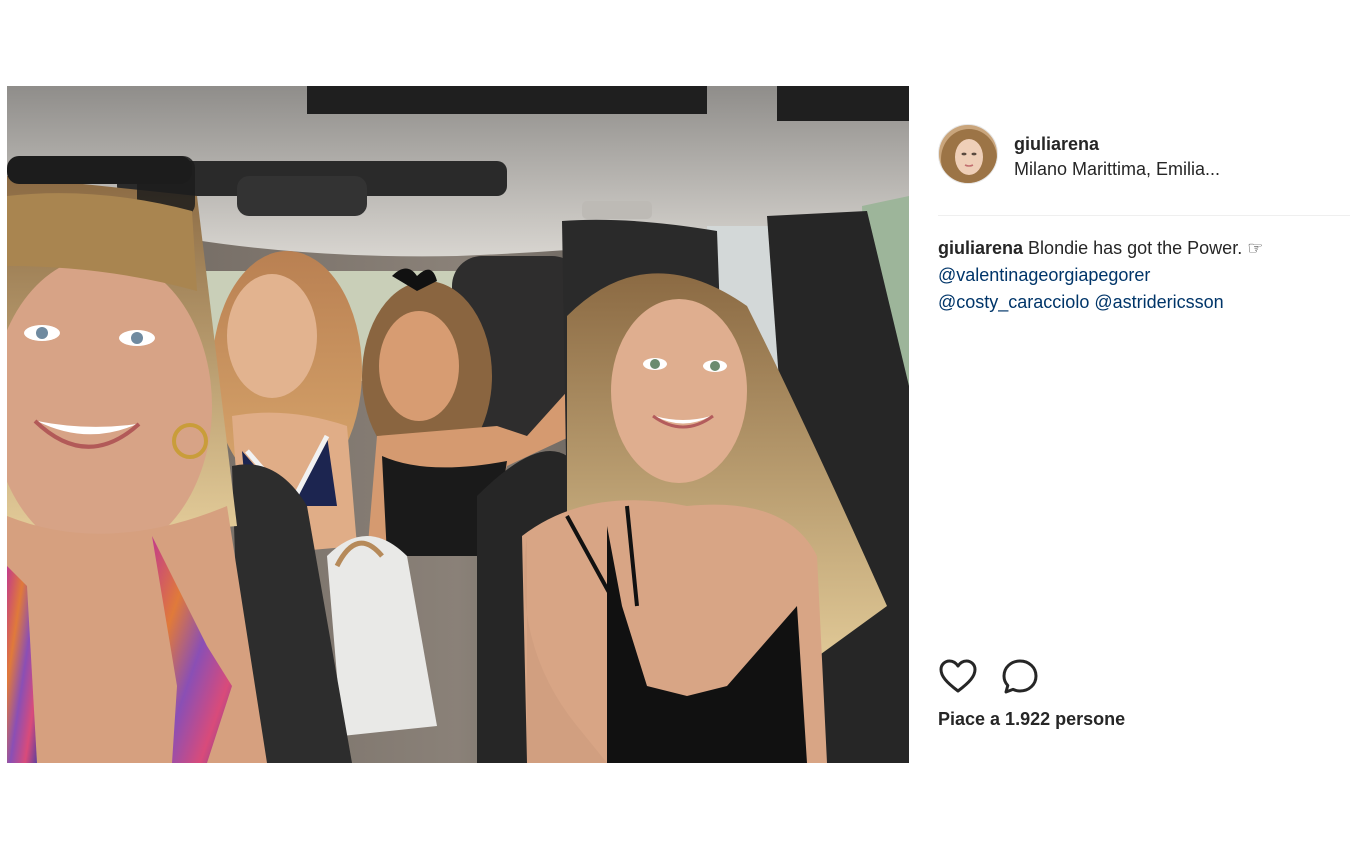 The height and width of the screenshot is (845, 1350). What do you see at coordinates (1144, 215) in the screenshot?
I see `divider` at bounding box center [1144, 215].